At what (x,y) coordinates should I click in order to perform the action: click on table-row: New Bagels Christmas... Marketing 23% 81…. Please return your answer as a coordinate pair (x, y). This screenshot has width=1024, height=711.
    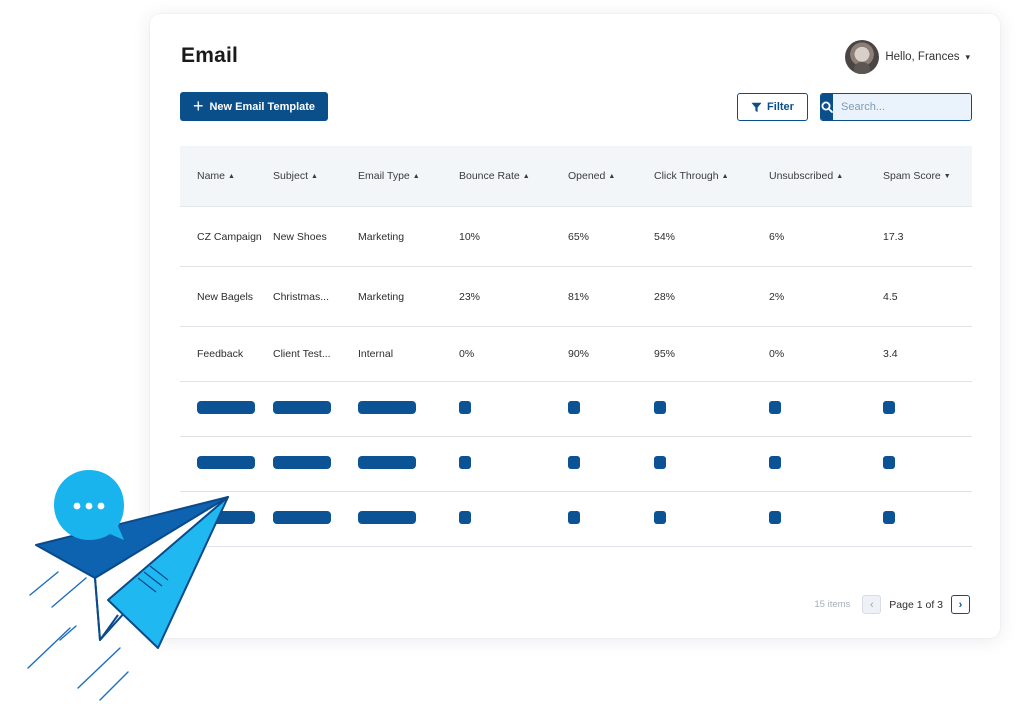
    Looking at the image, I should click on (576, 297).